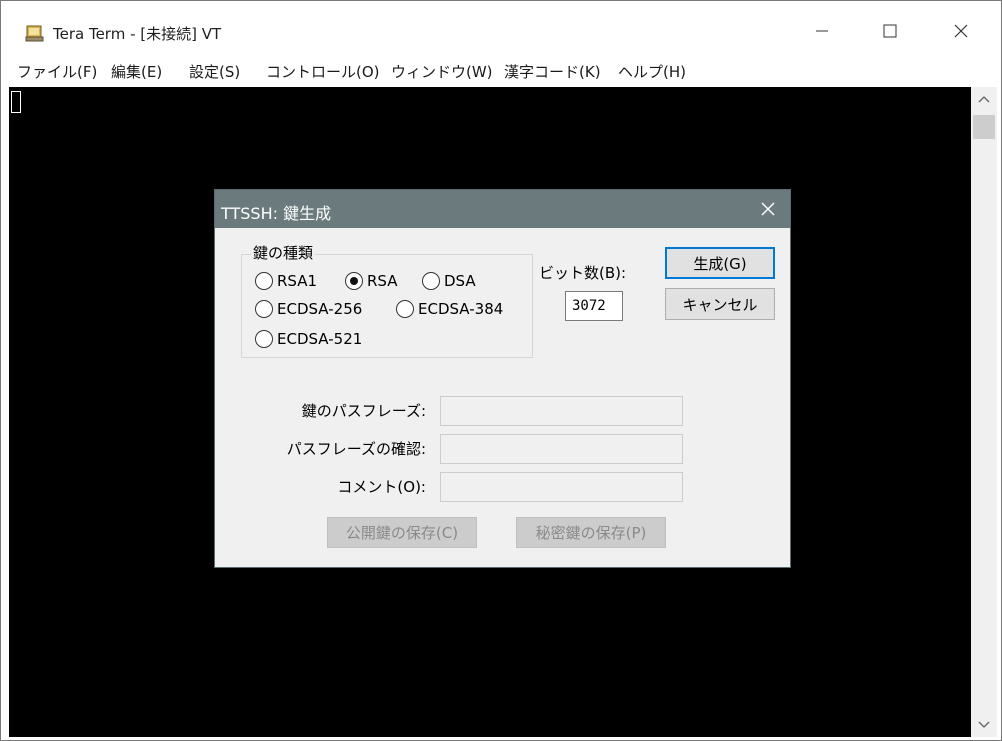  I want to click on radio-label: RSA1, so click(297, 281).